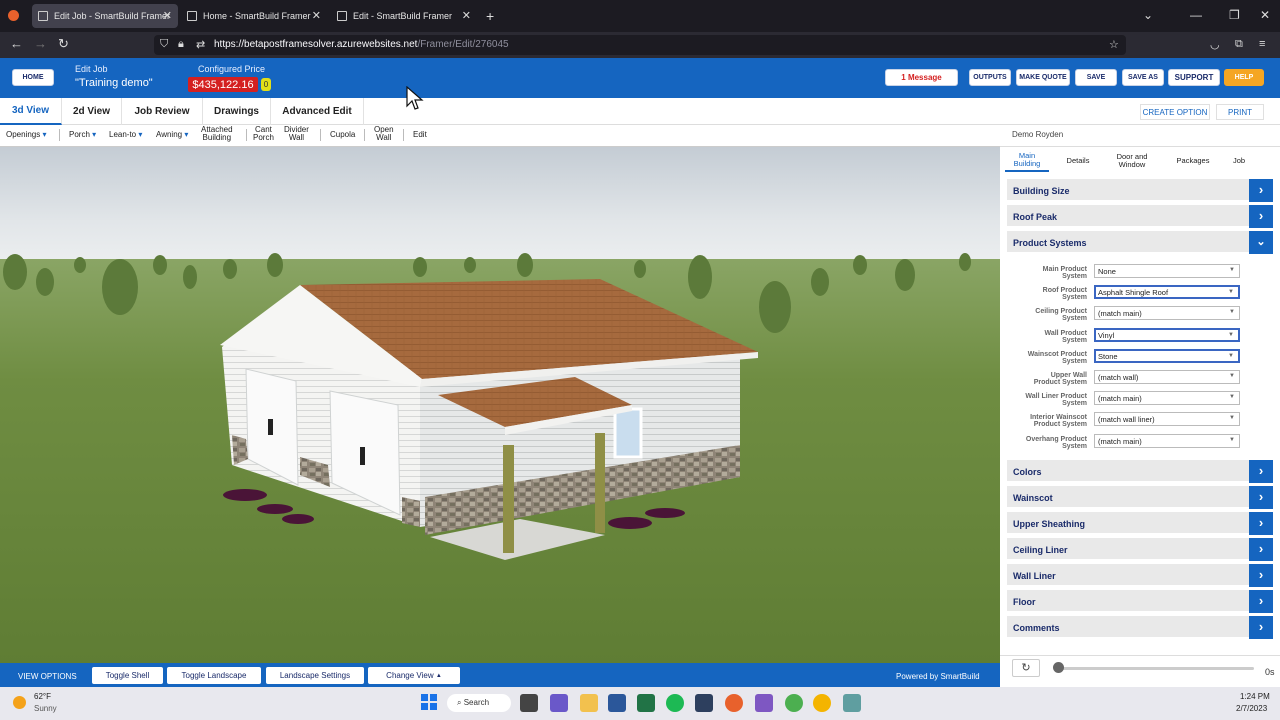 Image resolution: width=1280 pixels, height=720 pixels. Describe the element at coordinates (764, 703) in the screenshot. I see `media-icon` at that location.